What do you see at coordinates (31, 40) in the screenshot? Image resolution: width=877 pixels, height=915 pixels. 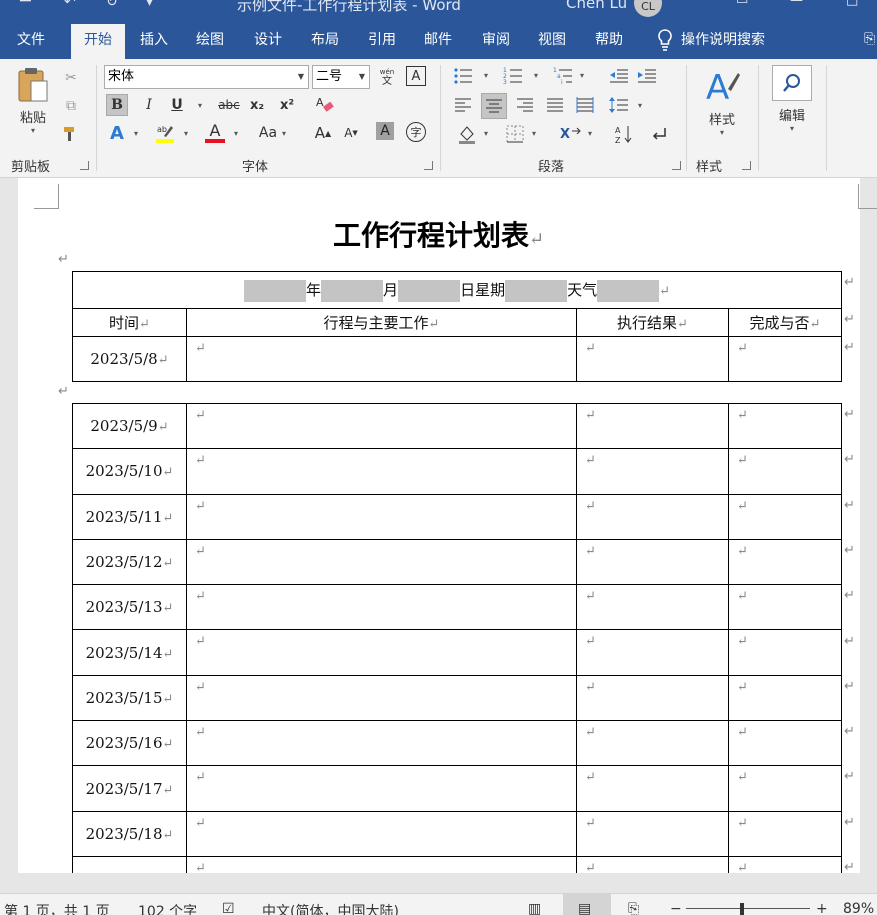 I see `tab-file: 文件` at bounding box center [31, 40].